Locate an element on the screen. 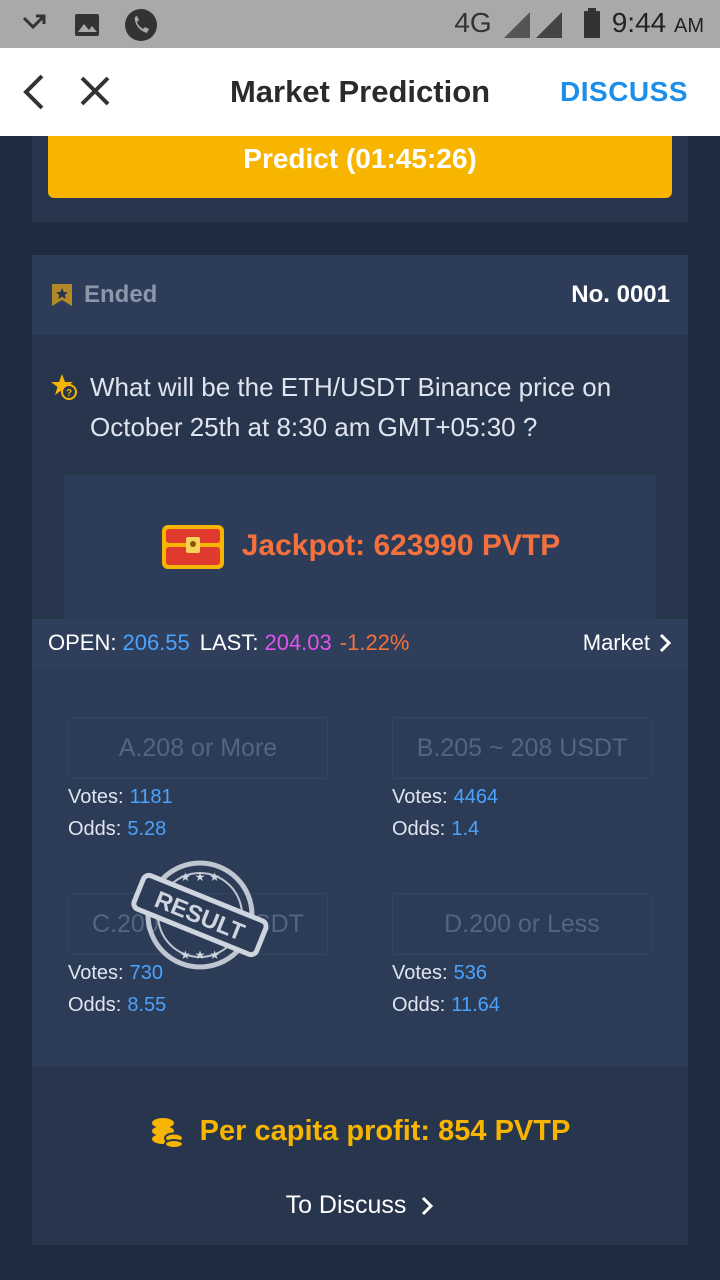  profit-text: Per capita profit: 854 PVTP is located at coordinates (385, 1131).